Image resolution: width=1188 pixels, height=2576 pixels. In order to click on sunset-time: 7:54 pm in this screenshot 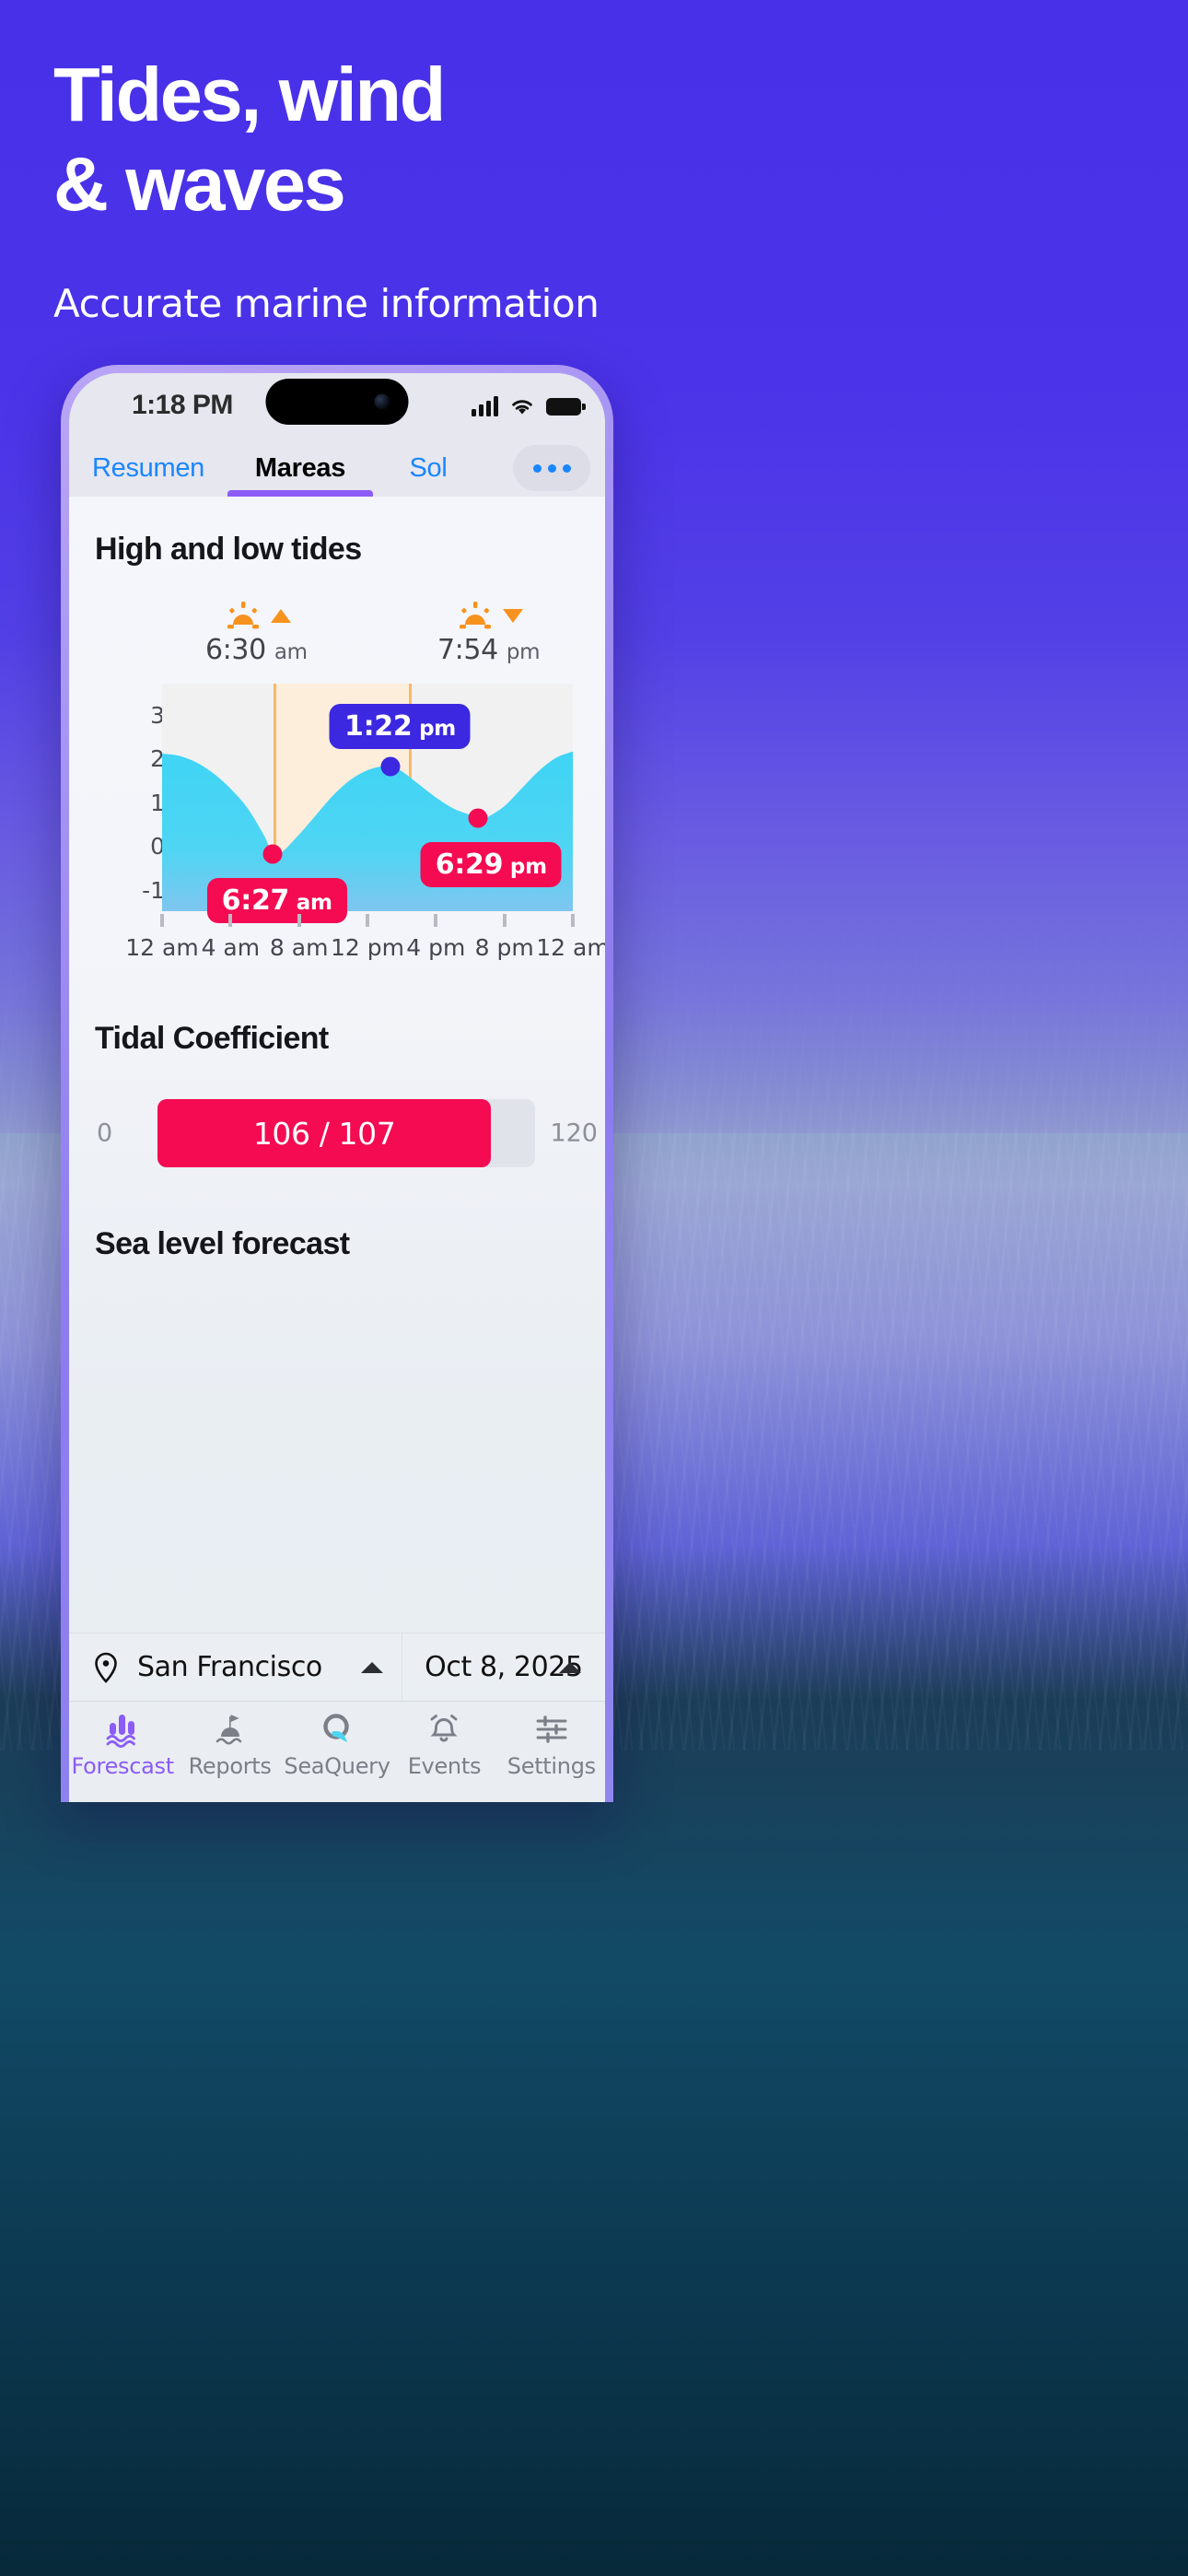, I will do `click(489, 650)`.